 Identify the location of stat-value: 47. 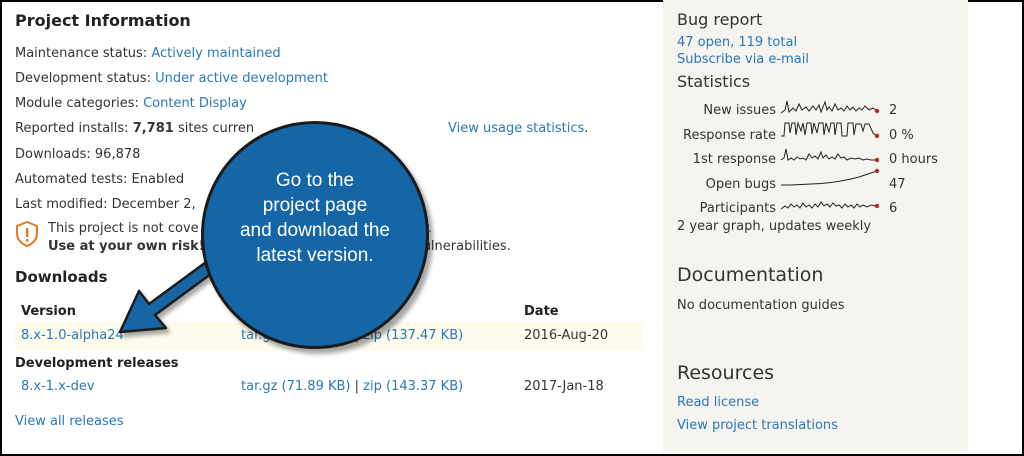
(897, 184).